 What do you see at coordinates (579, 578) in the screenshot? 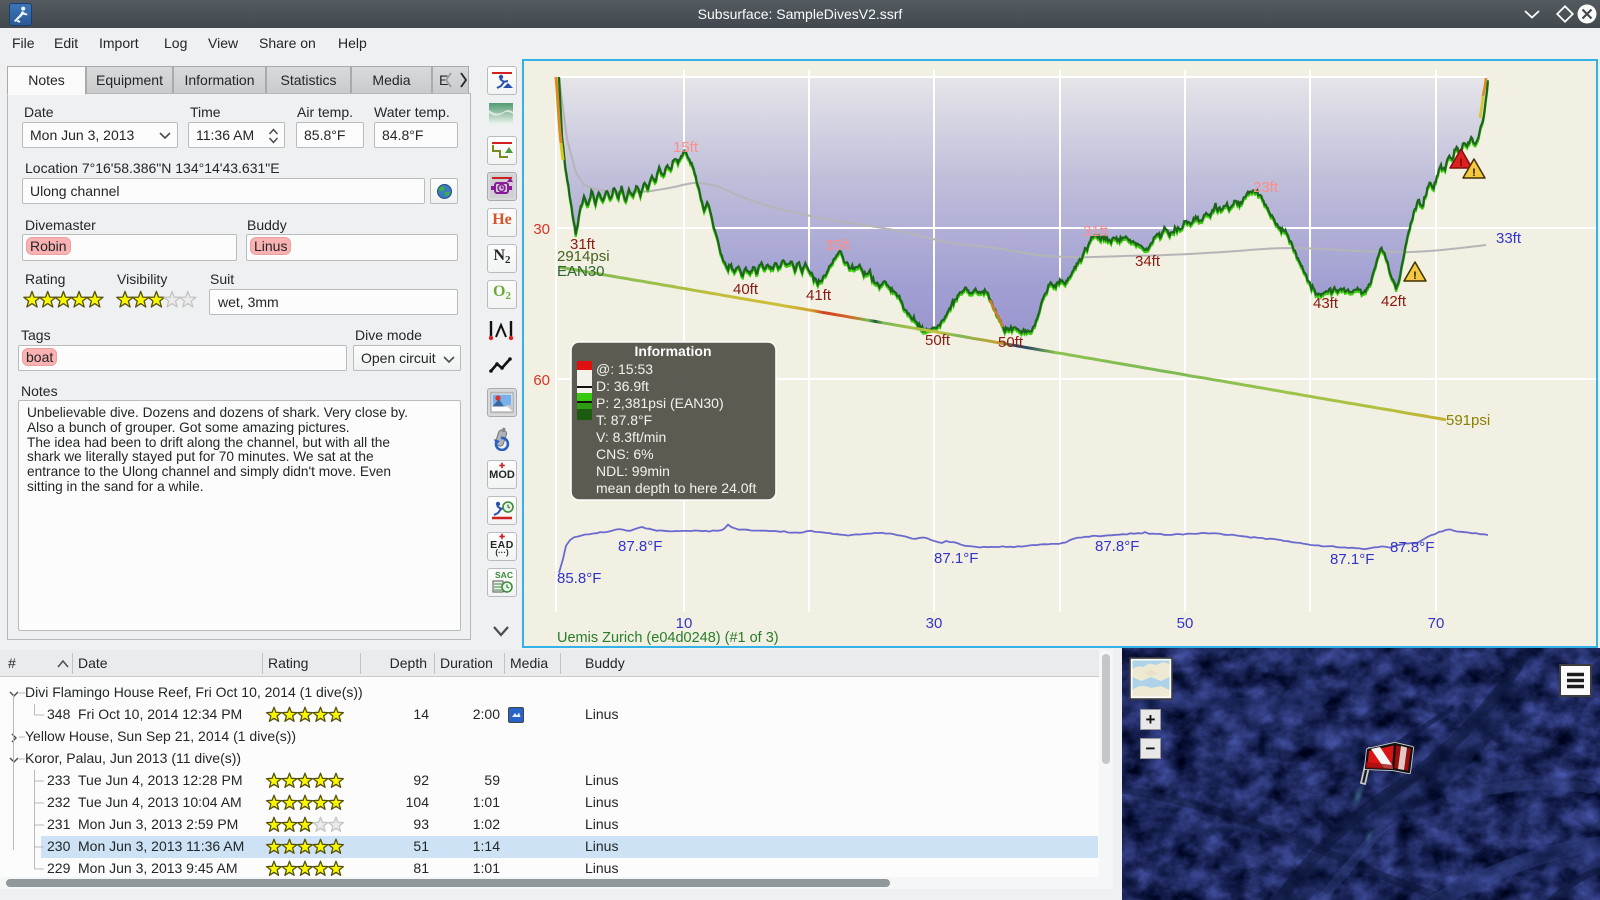
I see `svg-text: 85.8°F` at bounding box center [579, 578].